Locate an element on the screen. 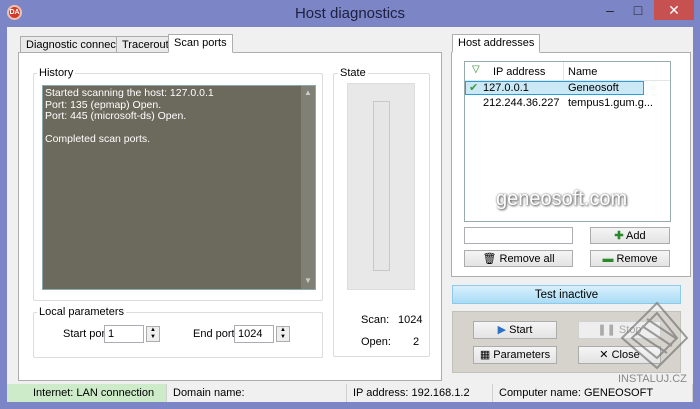 This screenshot has height=409, width=700. host-ip: 212.244.36.227 is located at coordinates (521, 103).